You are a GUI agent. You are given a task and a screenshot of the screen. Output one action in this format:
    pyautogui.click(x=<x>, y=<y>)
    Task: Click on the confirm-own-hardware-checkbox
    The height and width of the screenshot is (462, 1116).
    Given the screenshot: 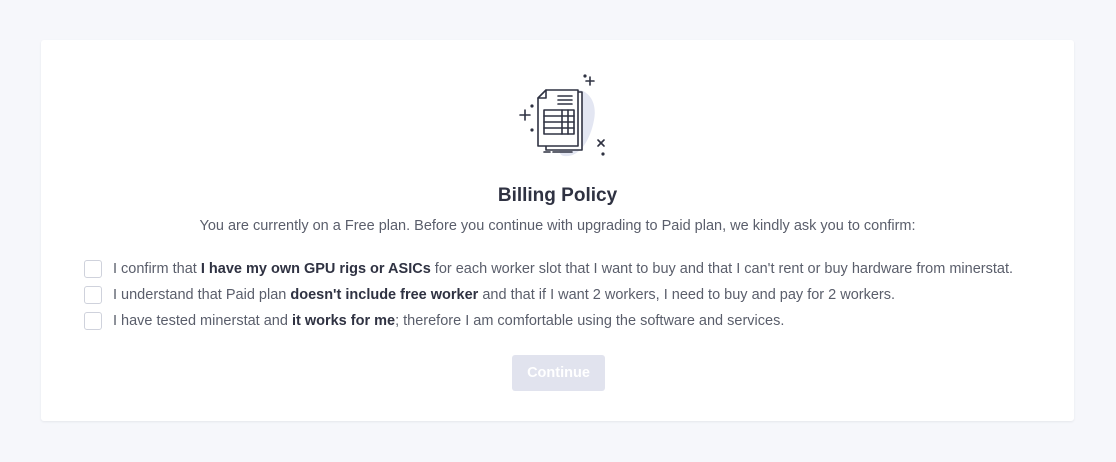 What is the action you would take?
    pyautogui.click(x=93, y=269)
    